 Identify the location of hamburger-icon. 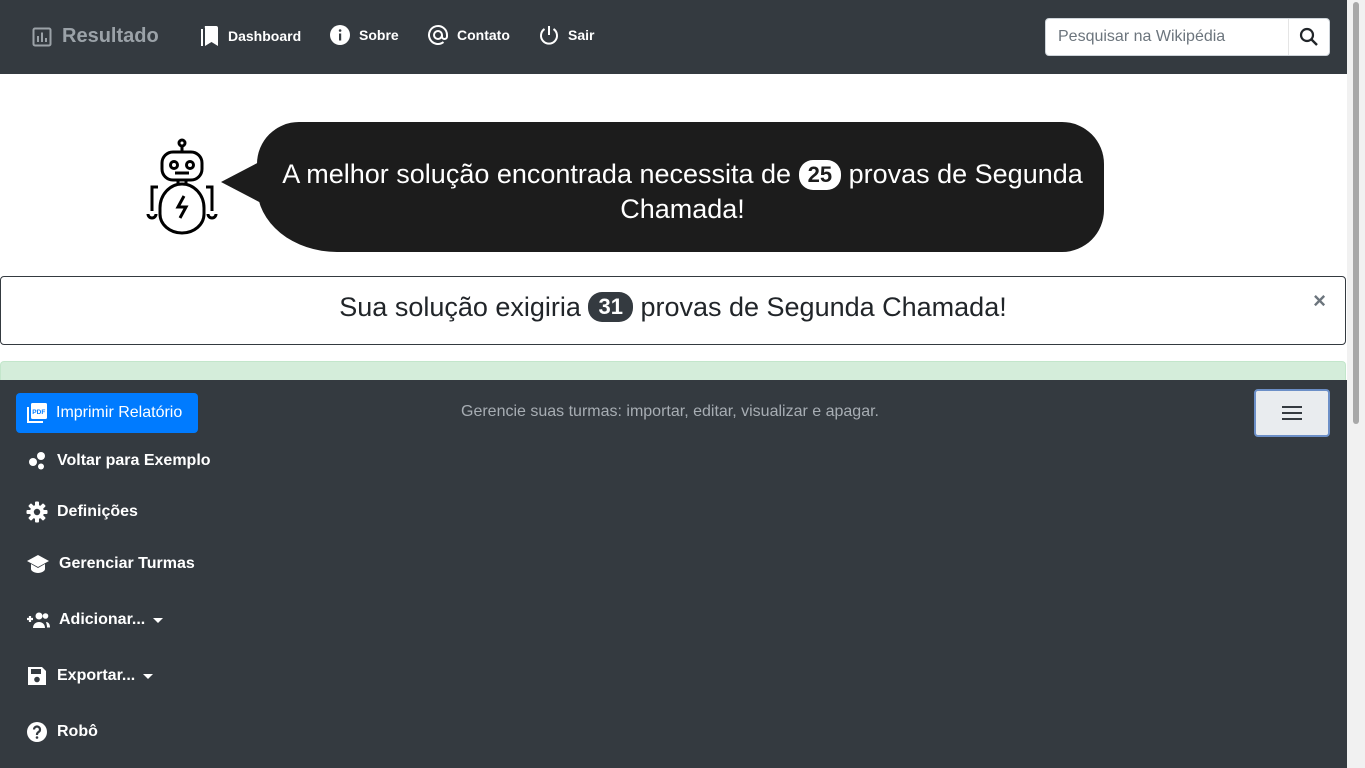
(1292, 413).